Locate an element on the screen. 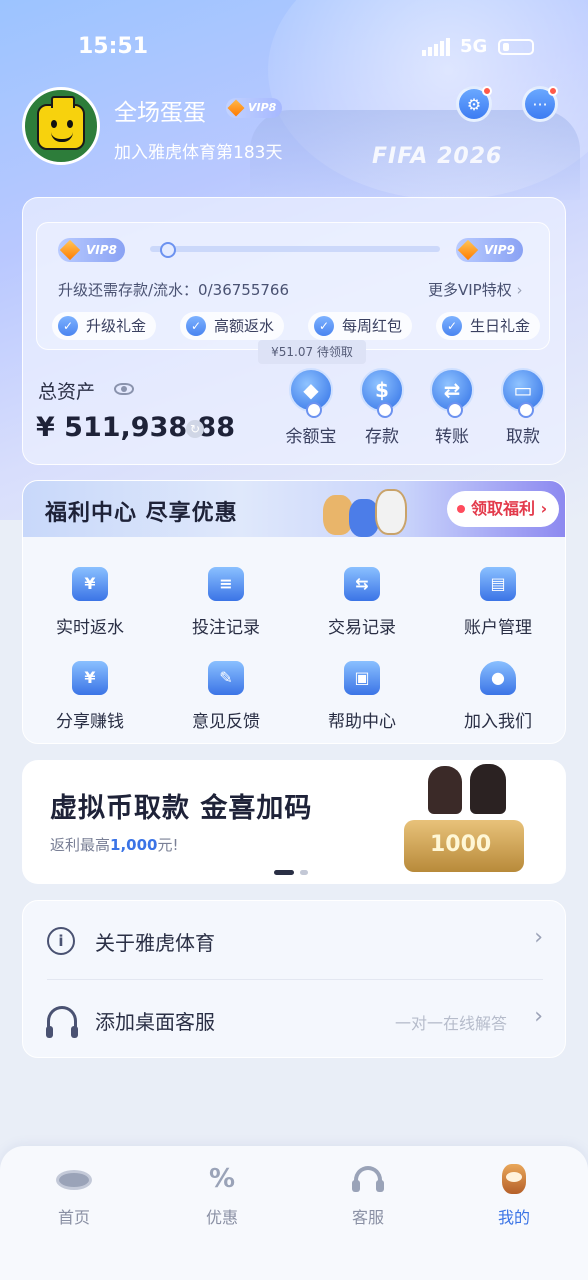  tab-home: 首页 is located at coordinates (74, 1195).